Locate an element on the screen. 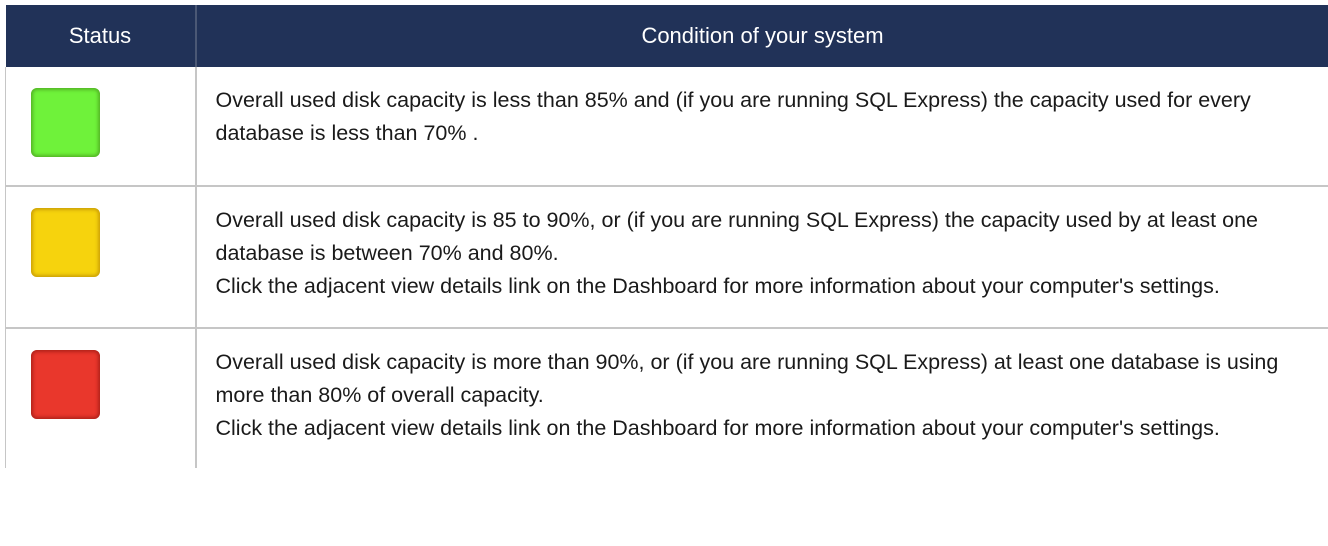 This screenshot has width=1328, height=546. table-header-row: Status Condition of your system is located at coordinates (666, 36).